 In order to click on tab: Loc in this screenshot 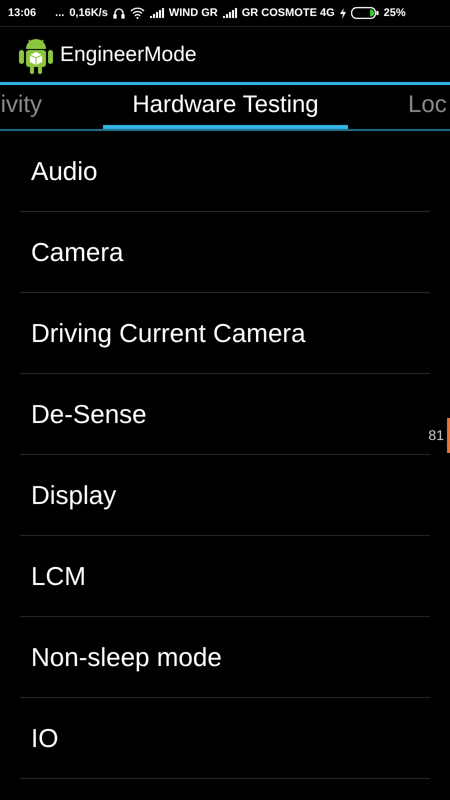, I will do `click(399, 107)`.